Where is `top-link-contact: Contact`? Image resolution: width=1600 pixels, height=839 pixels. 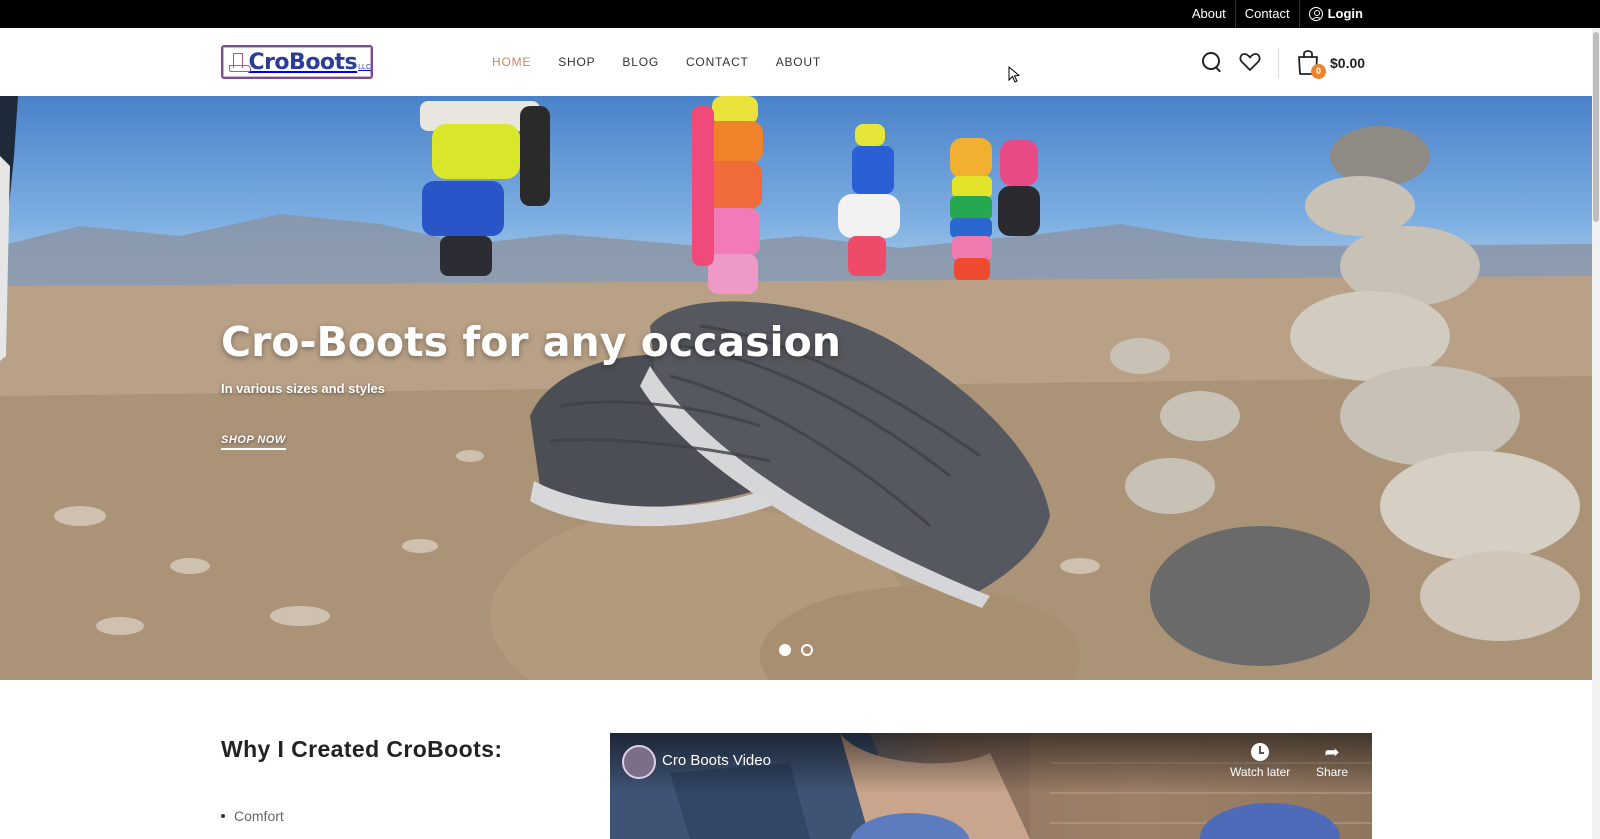
top-link-contact: Contact is located at coordinates (1266, 14).